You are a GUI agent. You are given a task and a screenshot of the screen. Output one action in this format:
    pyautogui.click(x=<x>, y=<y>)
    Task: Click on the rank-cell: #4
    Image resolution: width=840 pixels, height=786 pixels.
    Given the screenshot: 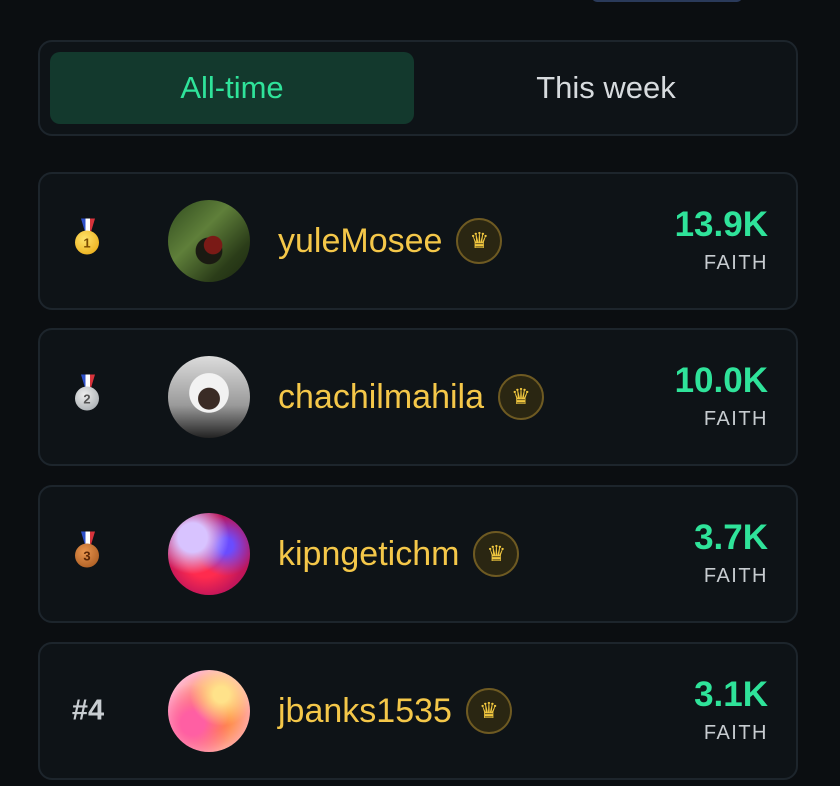 What is the action you would take?
    pyautogui.click(x=88, y=711)
    